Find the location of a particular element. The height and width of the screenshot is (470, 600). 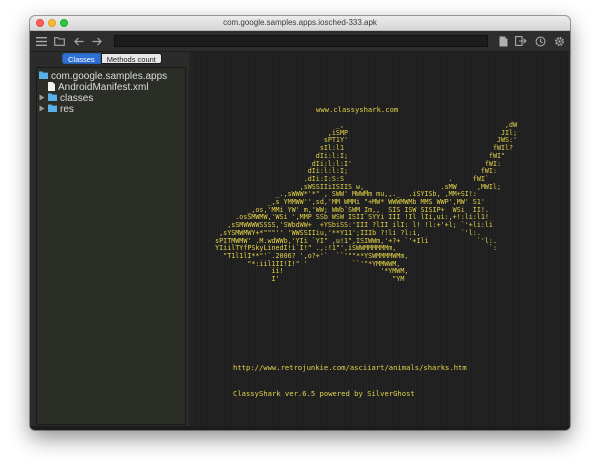

tree-root: com.google.samples.apps is located at coordinates (103, 76).